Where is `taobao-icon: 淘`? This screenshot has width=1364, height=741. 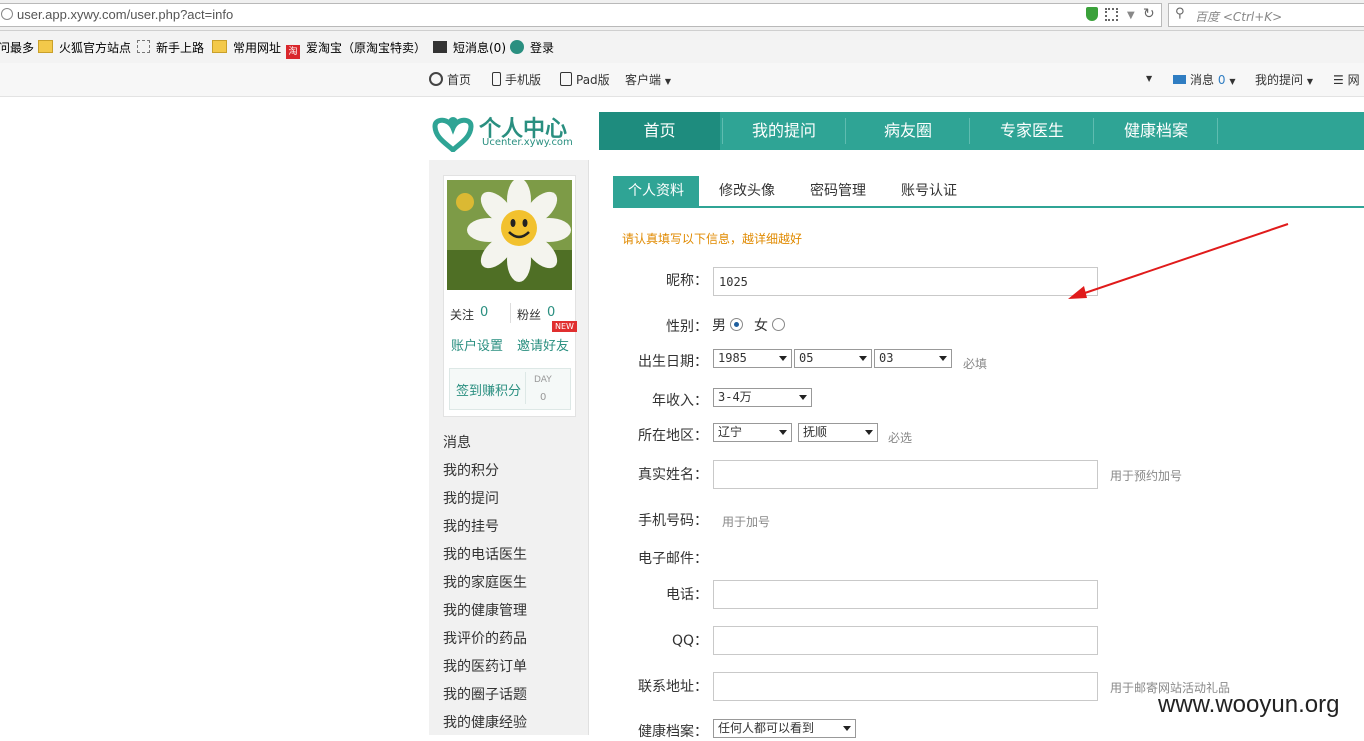
taobao-icon: 淘 is located at coordinates (293, 52).